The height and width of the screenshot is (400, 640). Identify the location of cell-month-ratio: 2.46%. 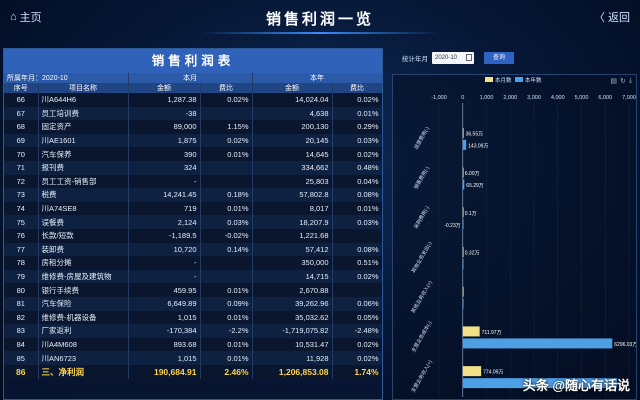
(226, 371).